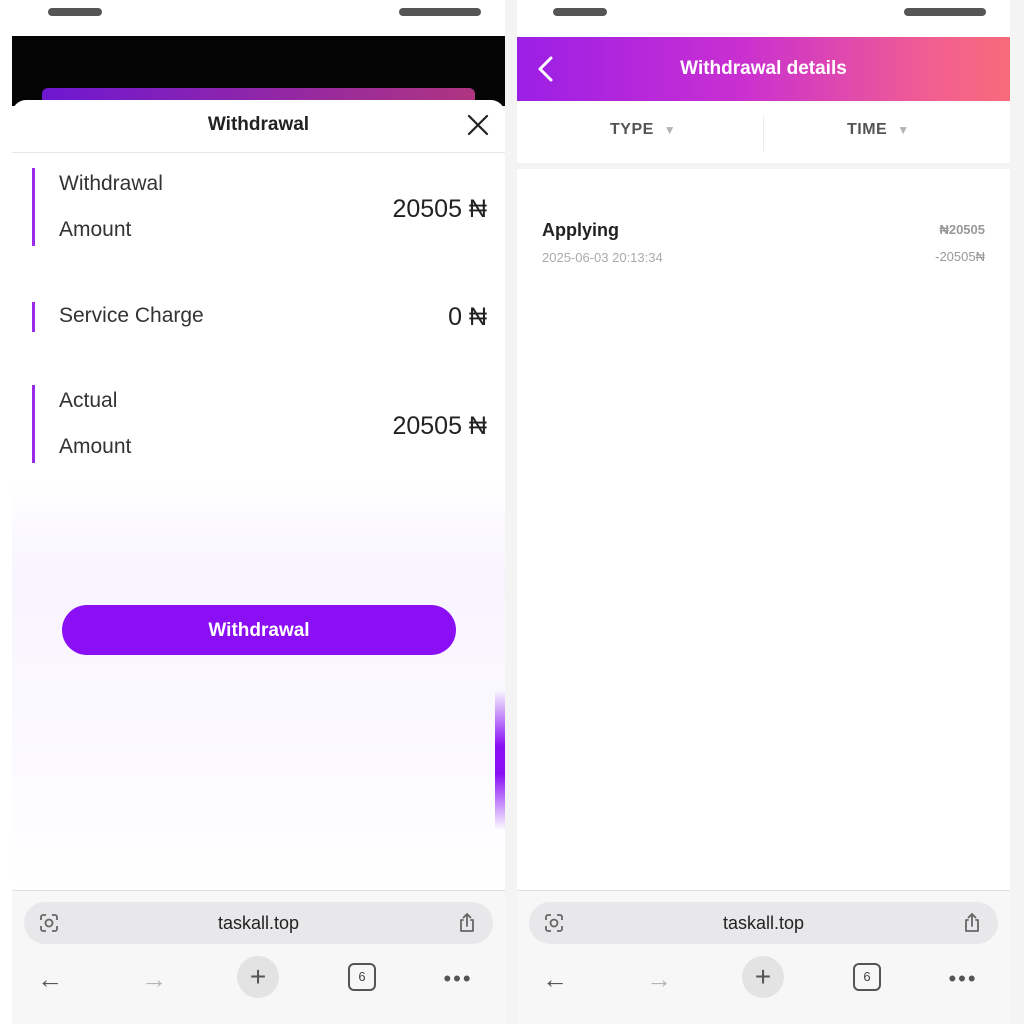  I want to click on panel-gutter, so click(511, 512).